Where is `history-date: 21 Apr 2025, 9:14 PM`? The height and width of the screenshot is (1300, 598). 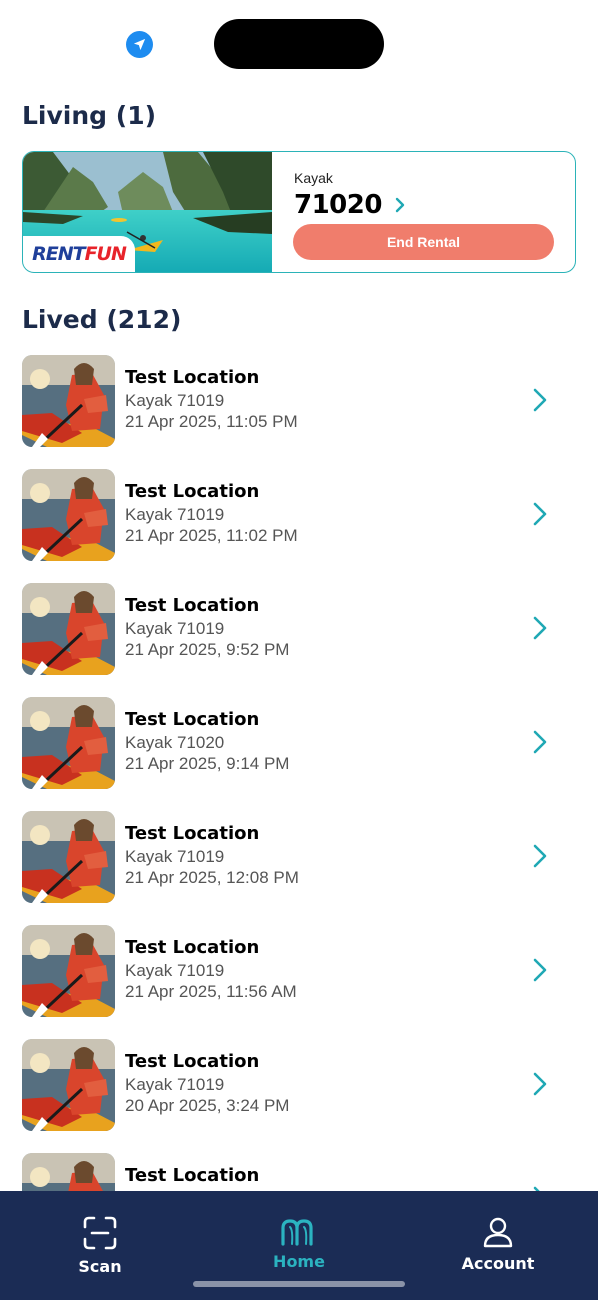 history-date: 21 Apr 2025, 9:14 PM is located at coordinates (207, 763).